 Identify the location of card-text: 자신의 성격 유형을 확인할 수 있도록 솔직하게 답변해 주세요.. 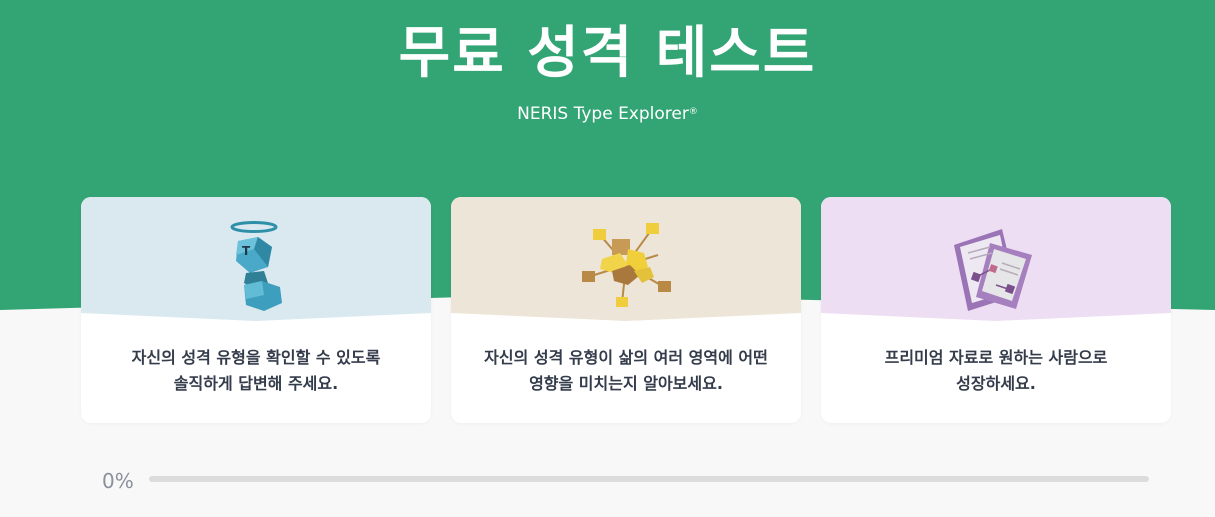
(256, 371).